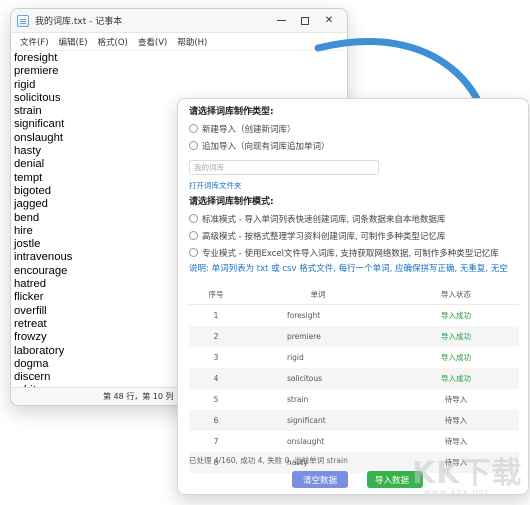  Describe the element at coordinates (216, 378) in the screenshot. I see `row-index: 4` at that location.